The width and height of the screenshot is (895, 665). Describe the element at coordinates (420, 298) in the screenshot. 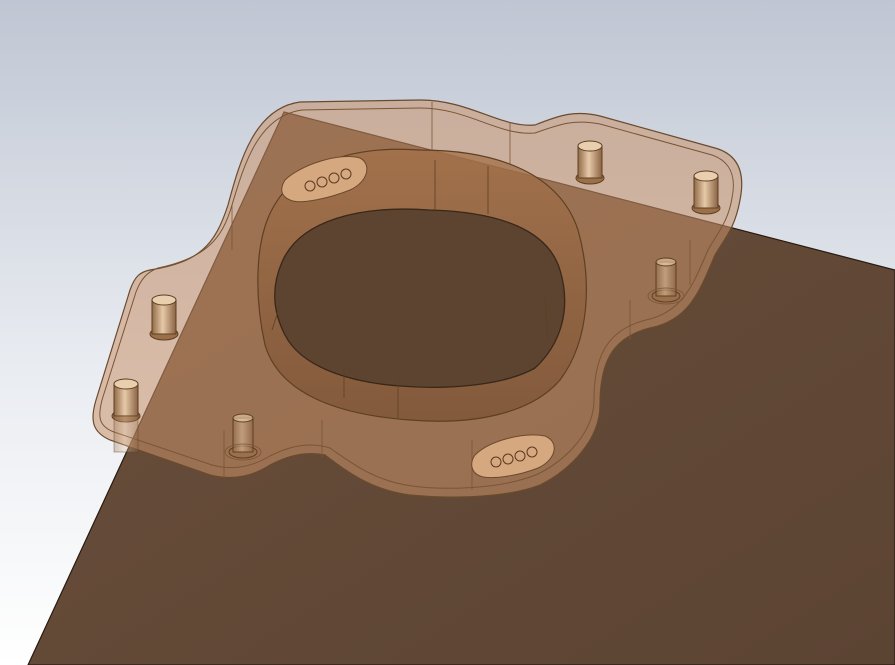

I see `flange-opening` at that location.